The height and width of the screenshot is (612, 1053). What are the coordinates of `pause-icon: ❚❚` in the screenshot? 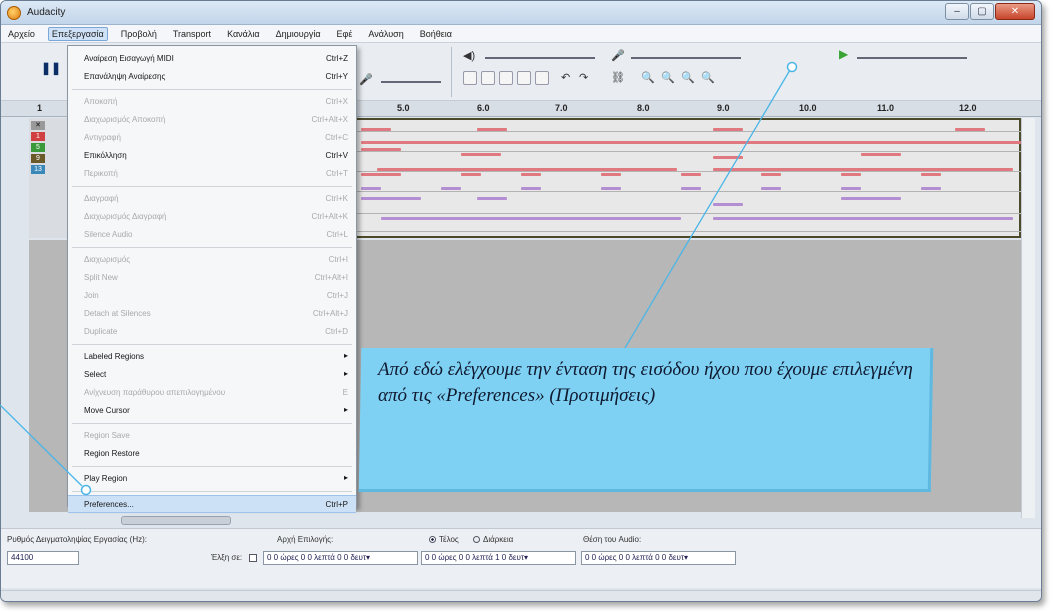 It's located at (51, 68).